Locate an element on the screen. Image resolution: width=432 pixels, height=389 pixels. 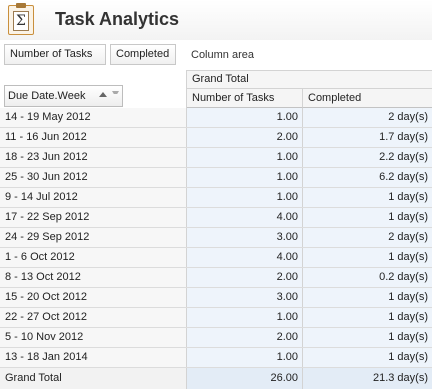
sort-ascending-icon is located at coordinates (103, 94).